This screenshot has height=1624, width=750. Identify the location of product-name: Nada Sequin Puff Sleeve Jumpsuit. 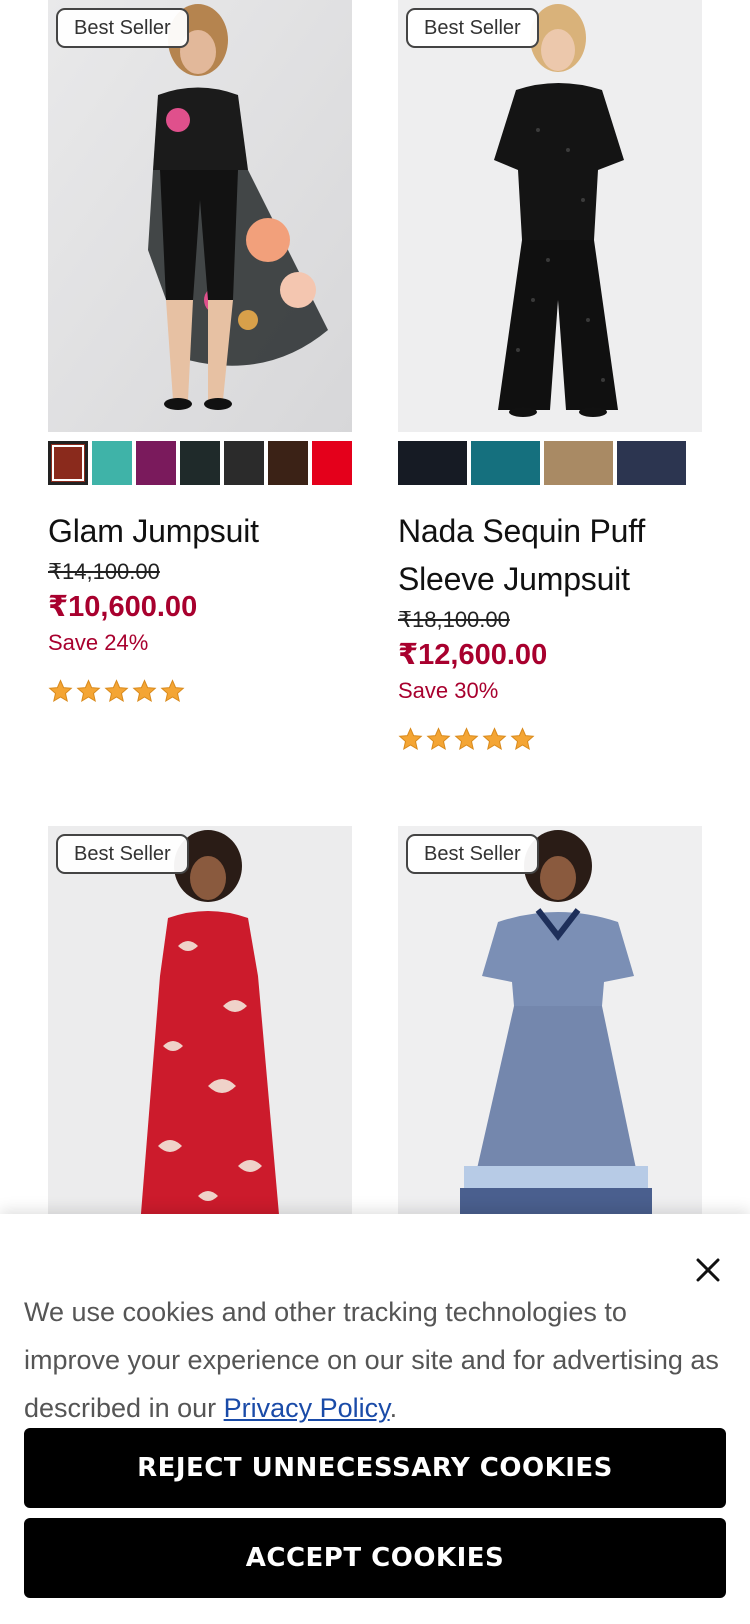
(550, 555).